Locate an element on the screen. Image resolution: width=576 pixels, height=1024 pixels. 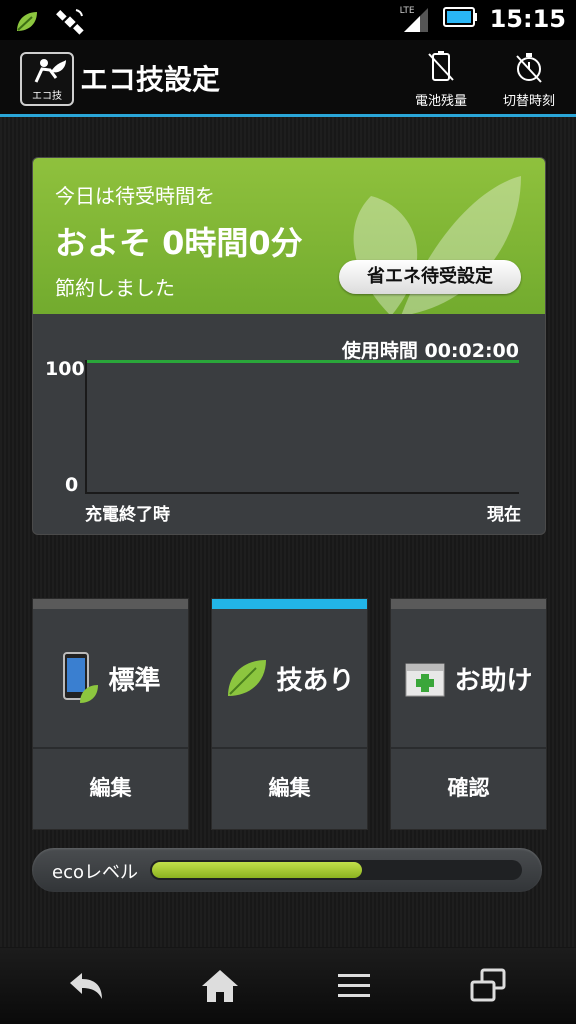
leaf-icon is located at coordinates (247, 678).